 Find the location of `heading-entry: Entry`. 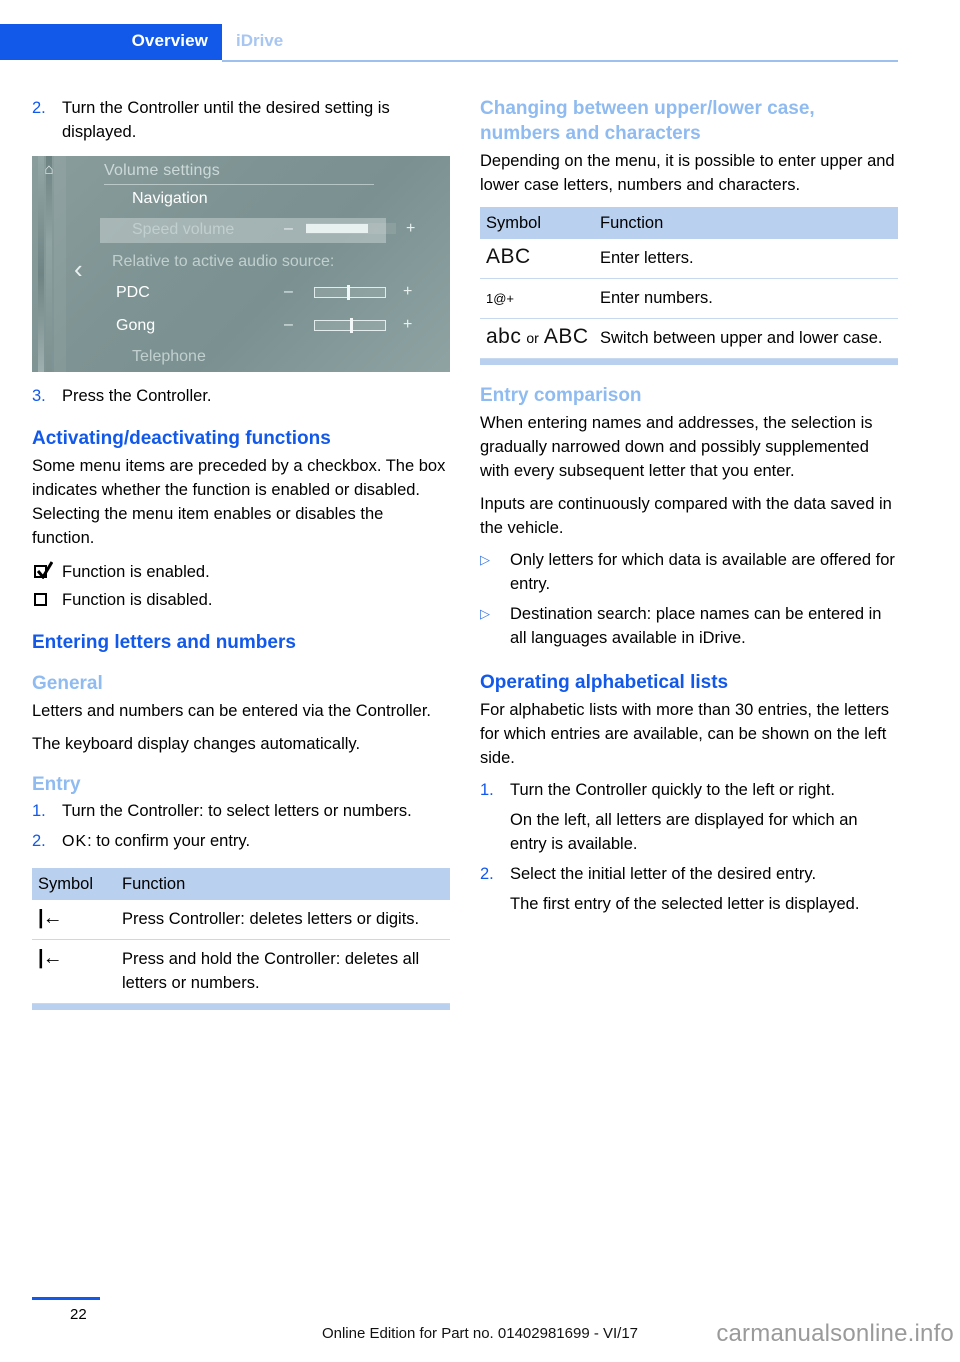

heading-entry: Entry is located at coordinates (56, 784).